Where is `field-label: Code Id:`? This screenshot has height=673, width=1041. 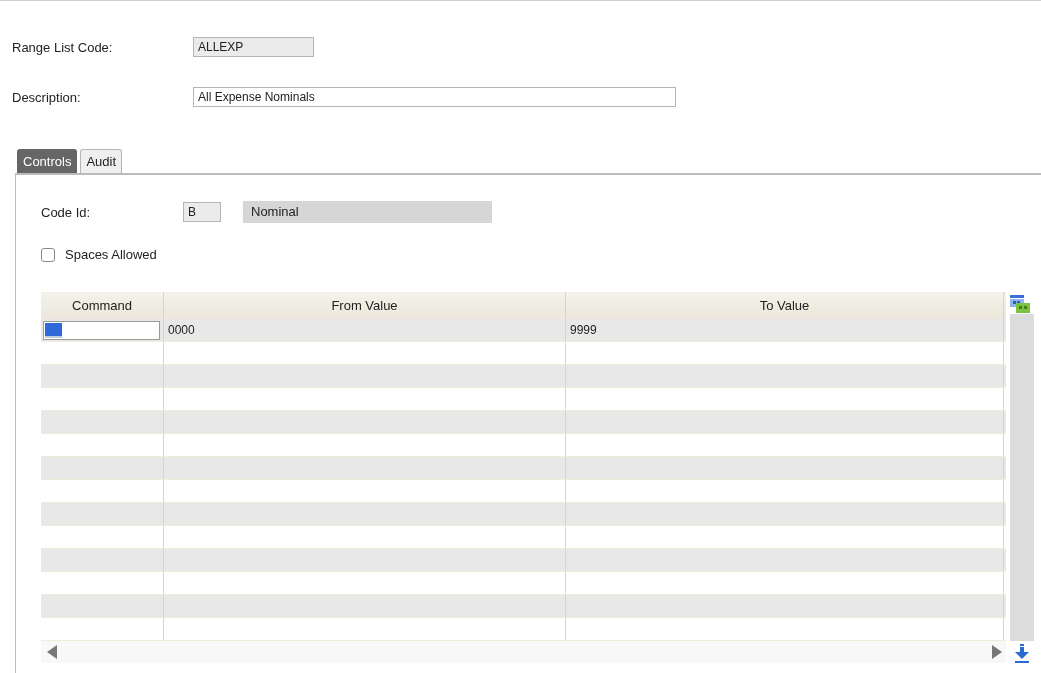
field-label: Code Id: is located at coordinates (66, 212).